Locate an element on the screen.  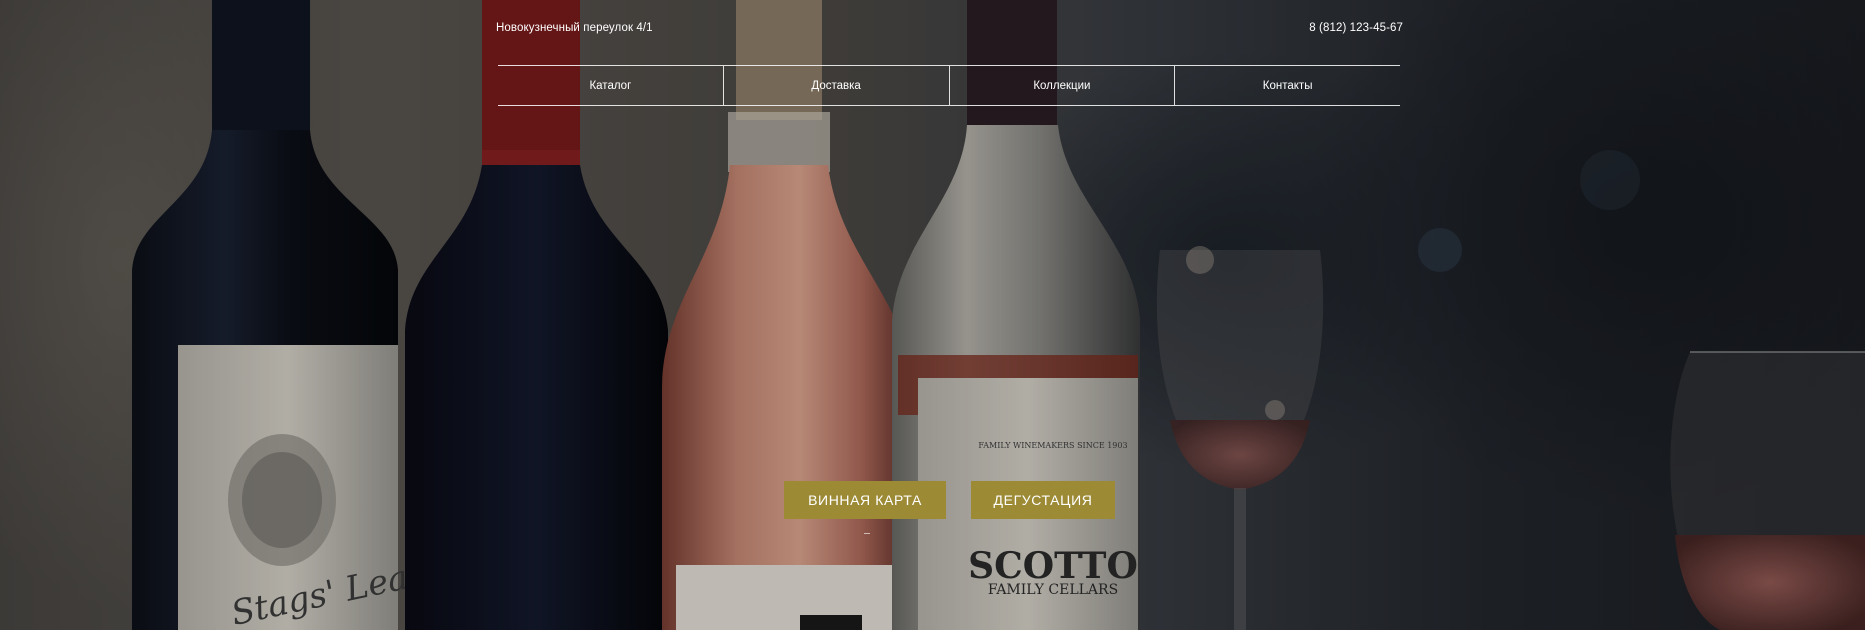
main-navigation: Каталог Доставка Коллекции Контакты is located at coordinates (949, 85).